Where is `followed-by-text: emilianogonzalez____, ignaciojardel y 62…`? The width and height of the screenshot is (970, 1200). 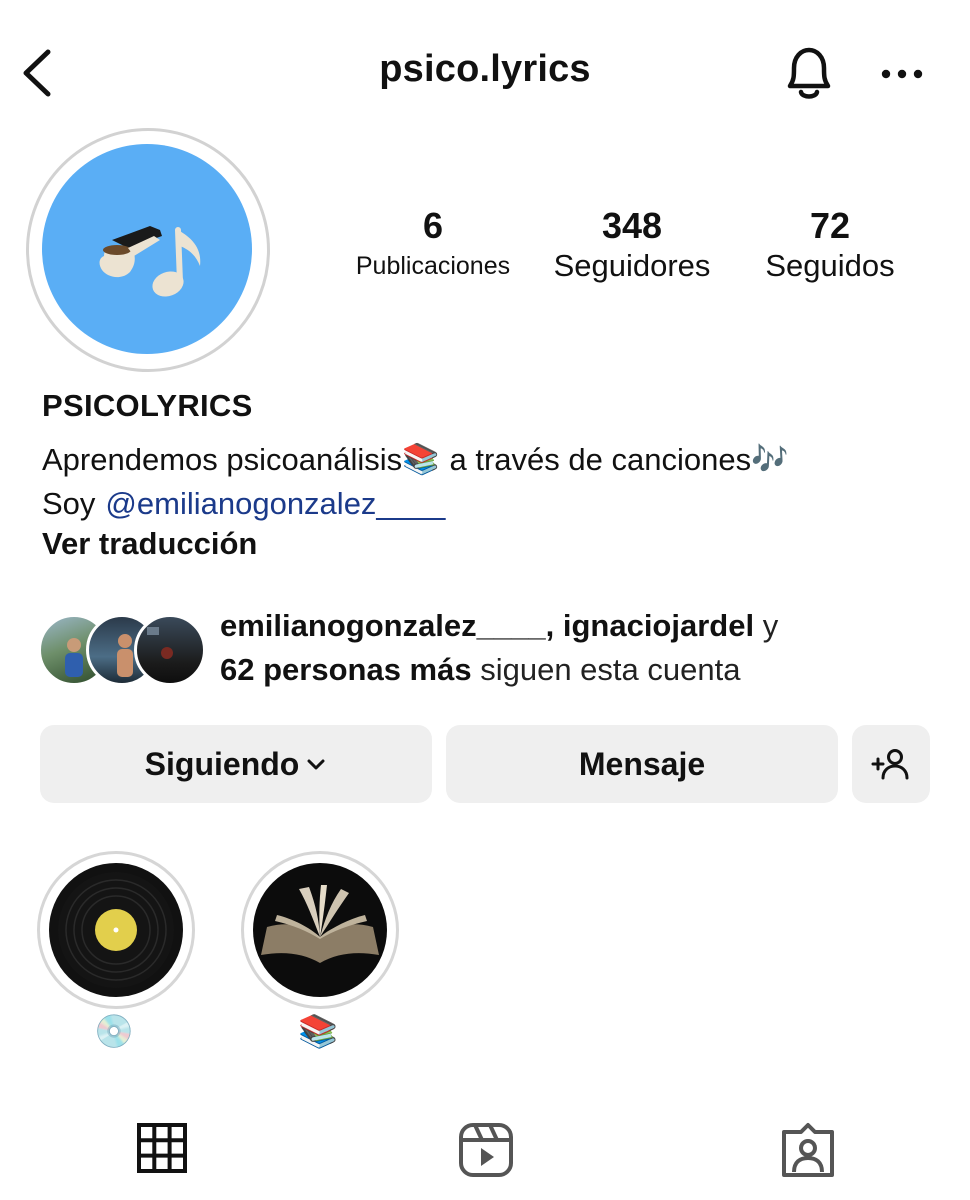
followed-by-text: emilianogonzalez____, ignaciojardel y 62… is located at coordinates (499, 648).